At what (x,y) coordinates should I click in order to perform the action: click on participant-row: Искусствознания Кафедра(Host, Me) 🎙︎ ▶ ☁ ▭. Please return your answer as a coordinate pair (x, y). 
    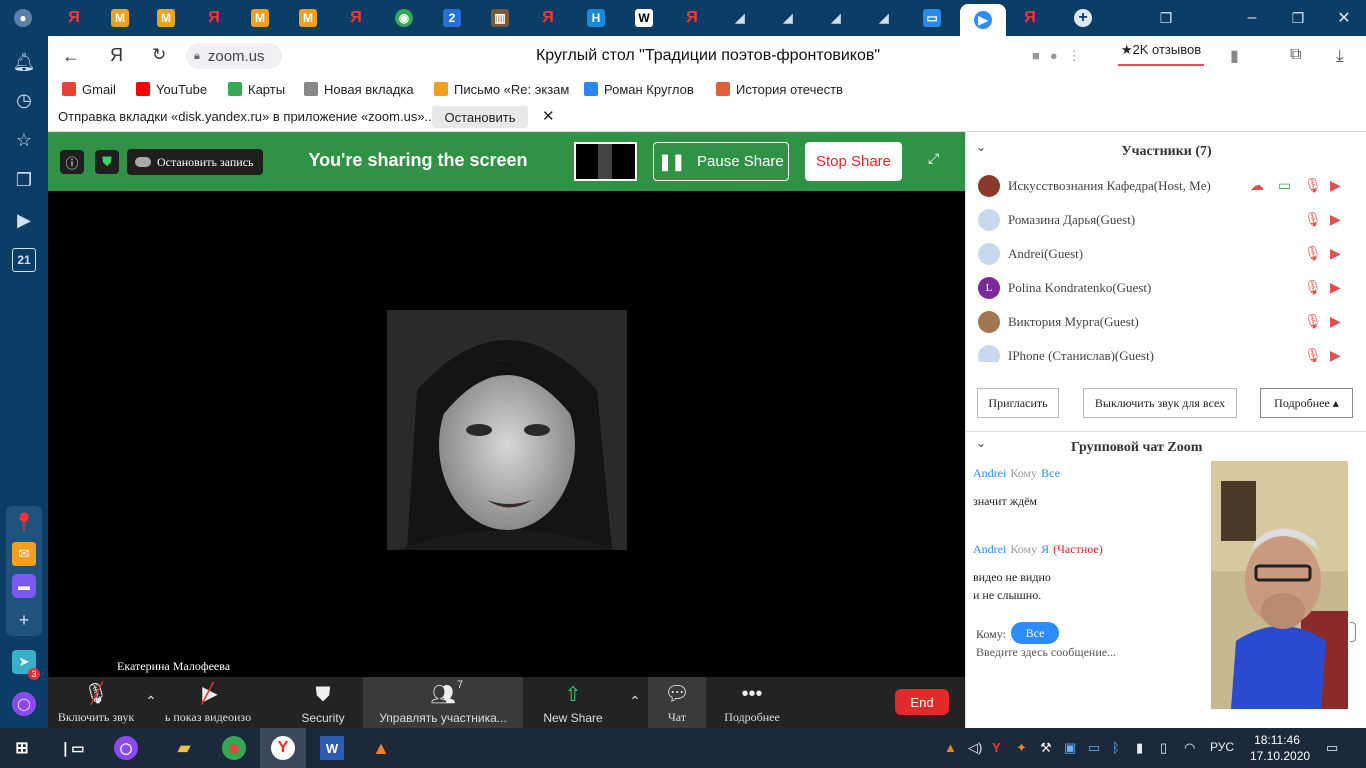
    Looking at the image, I should click on (1168, 186).